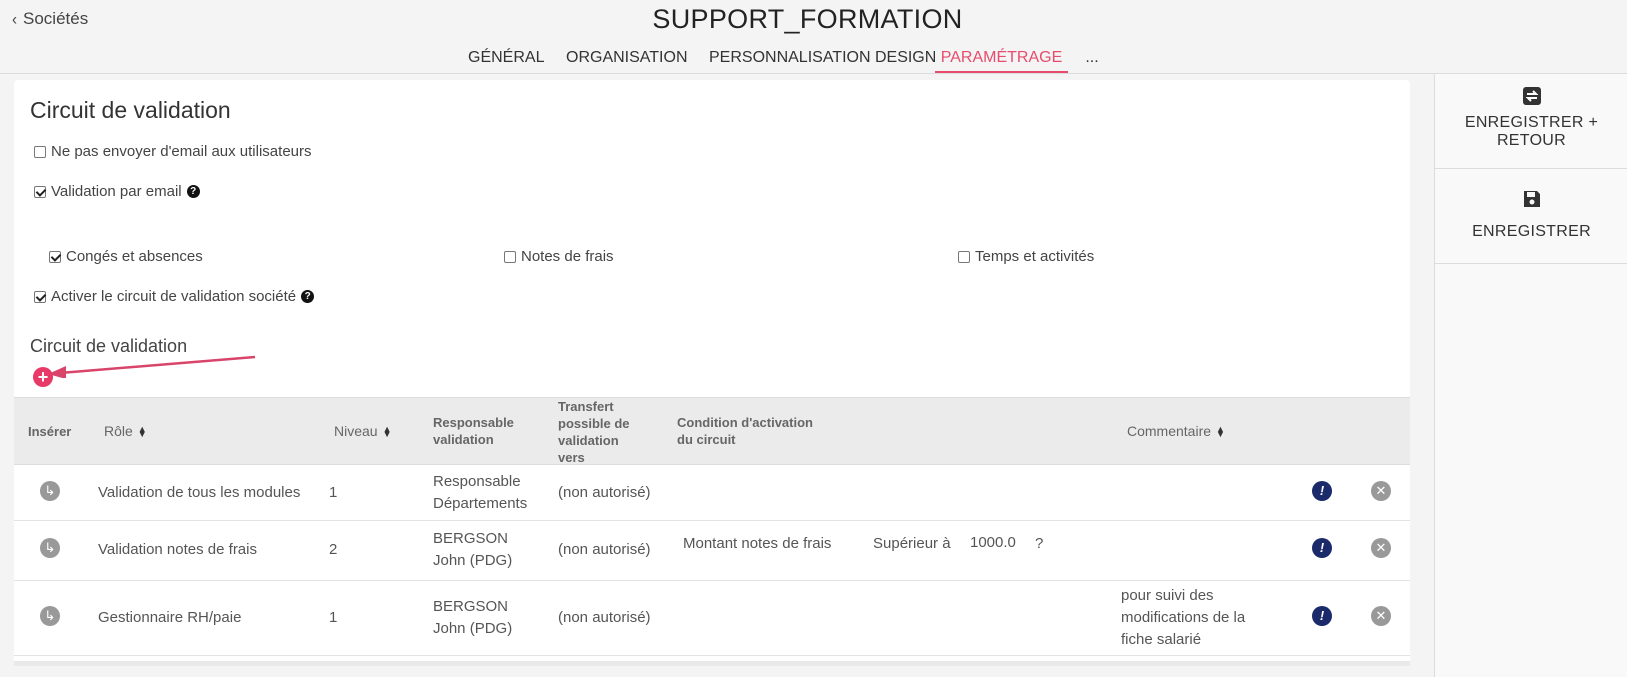 This screenshot has height=677, width=1627. Describe the element at coordinates (510, 256) in the screenshot. I see `checkbox-notes-frais` at that location.